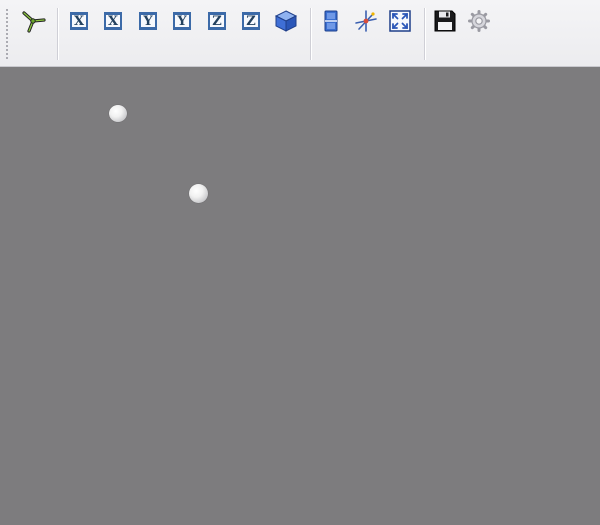 This screenshot has height=525, width=600. What do you see at coordinates (7, 34) in the screenshot?
I see `toolbar-grip` at bounding box center [7, 34].